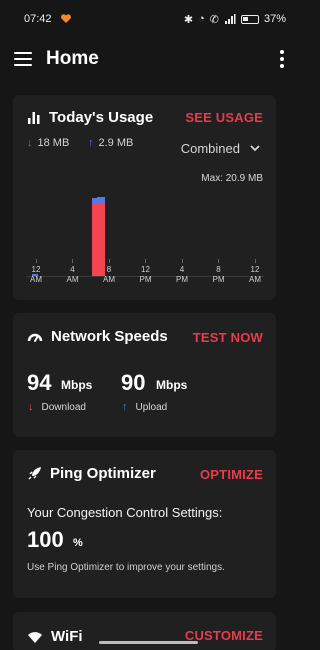 This screenshot has width=320, height=650. I want to click on signal-icon, so click(230, 19).